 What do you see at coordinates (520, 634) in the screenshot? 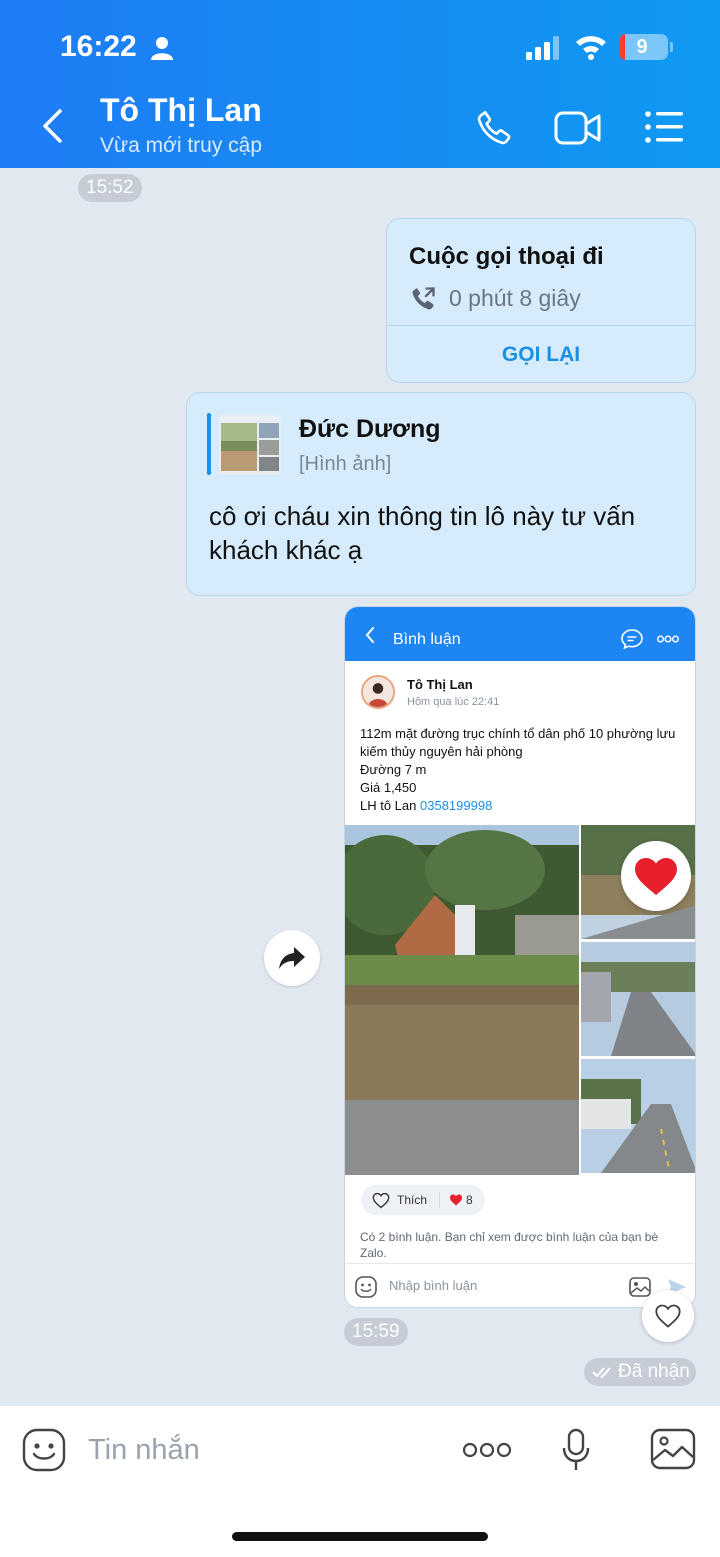
I see `post-topbar: Bình luận` at bounding box center [520, 634].